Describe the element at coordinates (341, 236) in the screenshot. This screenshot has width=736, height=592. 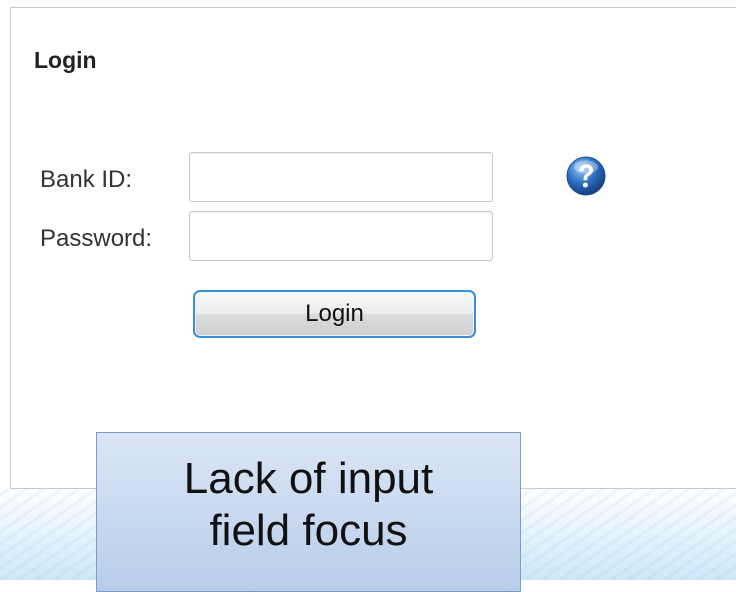
I see `password-input` at that location.